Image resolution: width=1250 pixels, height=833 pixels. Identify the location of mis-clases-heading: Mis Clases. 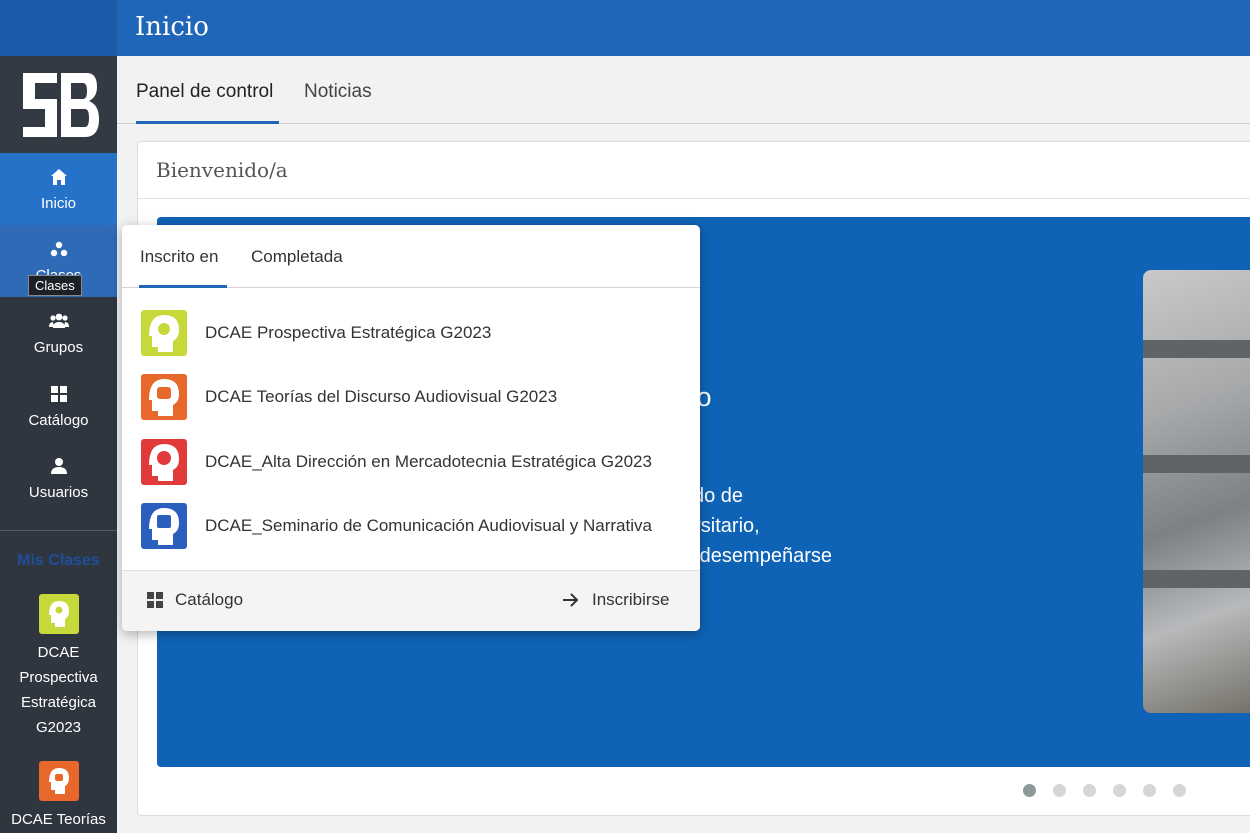
(58, 560).